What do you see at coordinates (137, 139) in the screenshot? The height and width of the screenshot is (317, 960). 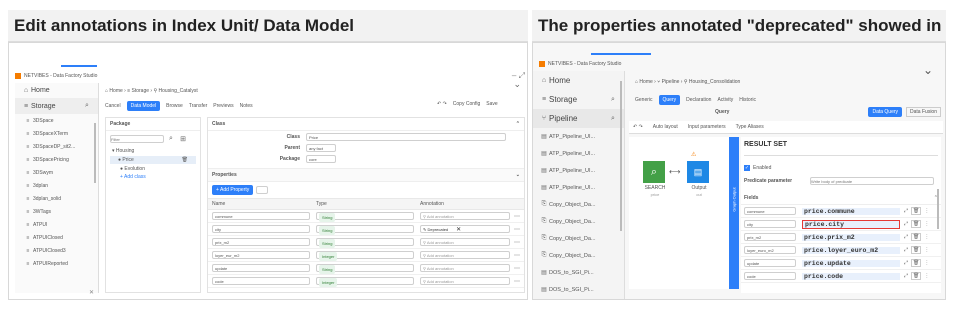 I see `package-filter-input` at bounding box center [137, 139].